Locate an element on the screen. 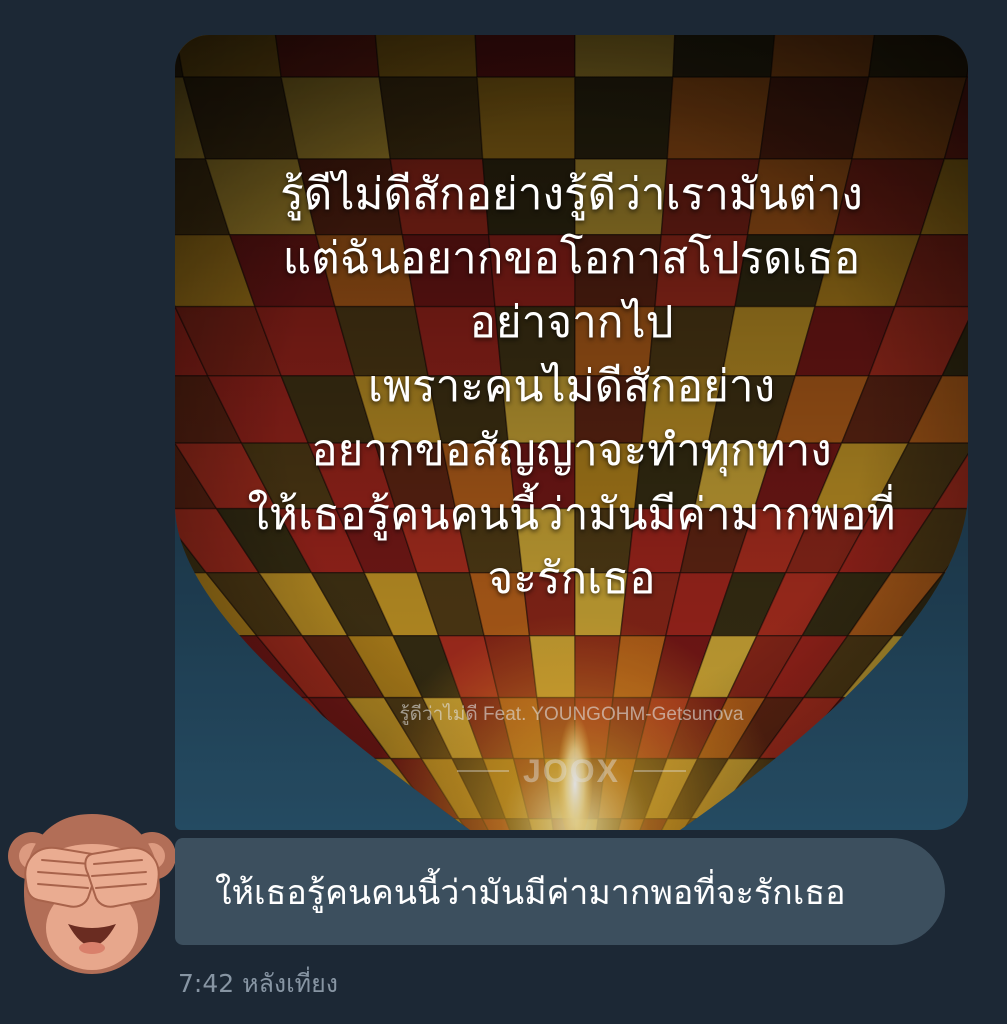 This screenshot has width=1007, height=1024. lyric-line-6: ให้เธอรู้คนคนนี้ว่ามันมีค่ามากพอที่ is located at coordinates (571, 514).